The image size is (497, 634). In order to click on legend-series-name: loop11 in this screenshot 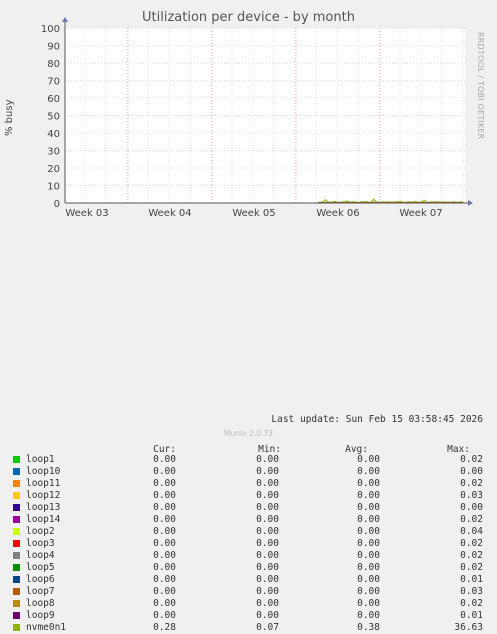, I will do `click(43, 483)`.